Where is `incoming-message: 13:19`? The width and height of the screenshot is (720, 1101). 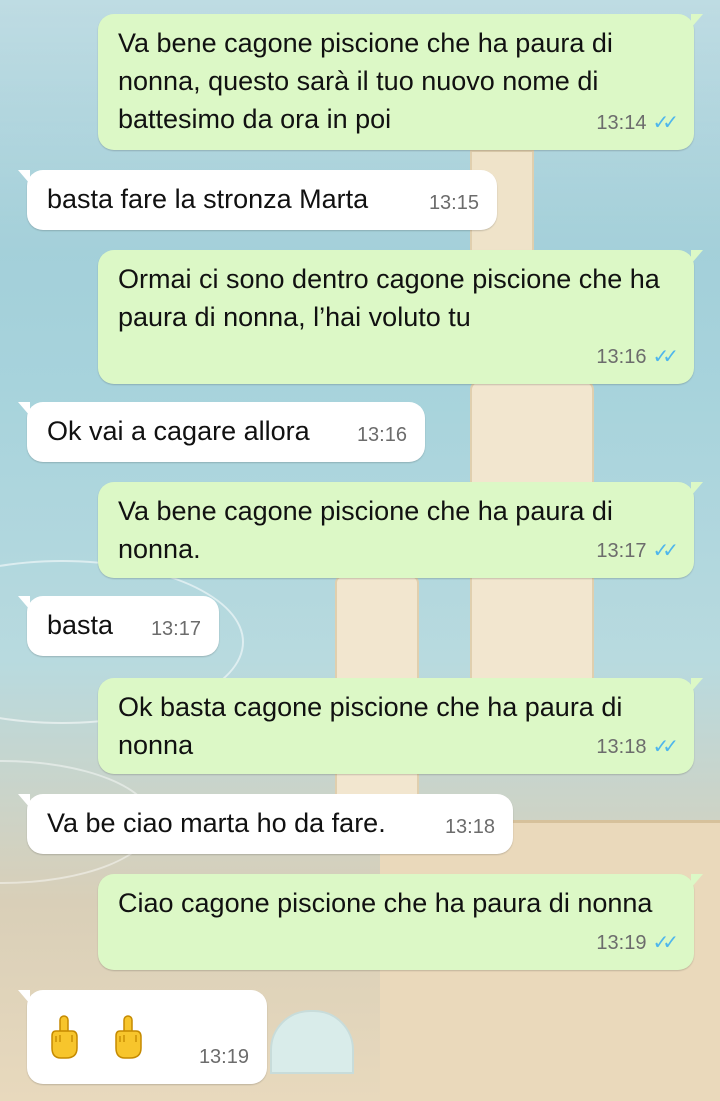 incoming-message: 13:19 is located at coordinates (142, 1037).